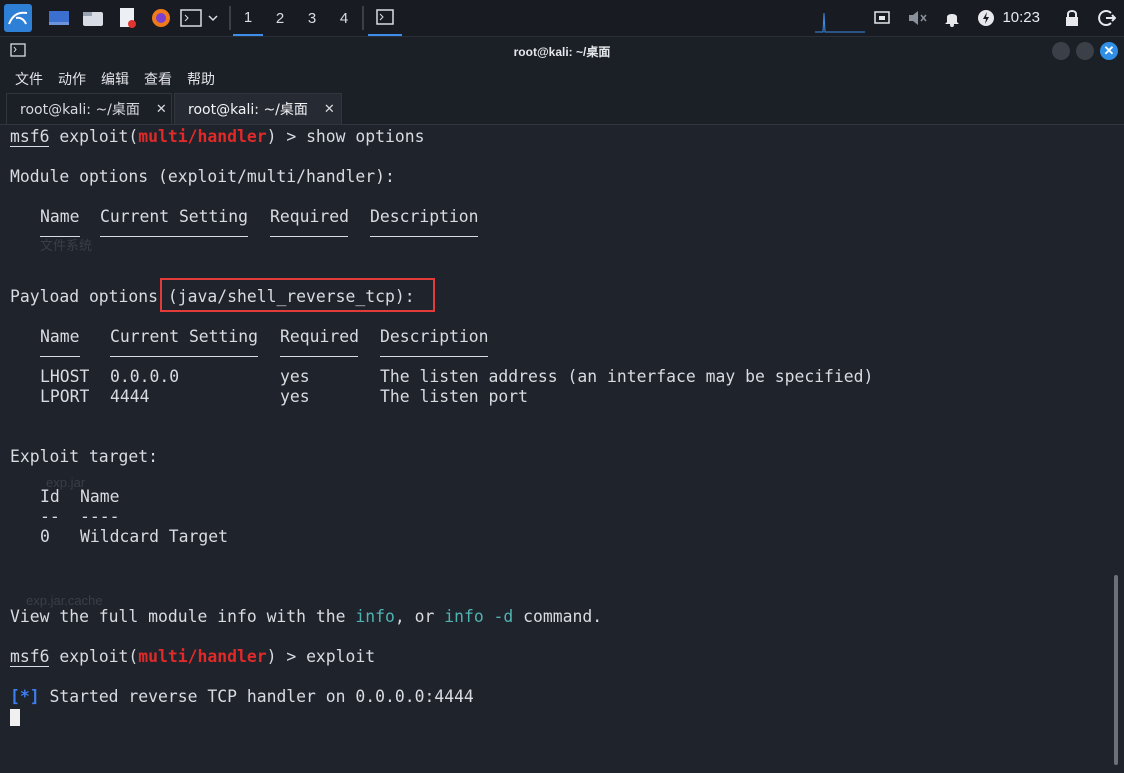 The width and height of the screenshot is (1124, 773). Describe the element at coordinates (72, 79) in the screenshot. I see `menu-actions: 动作` at that location.